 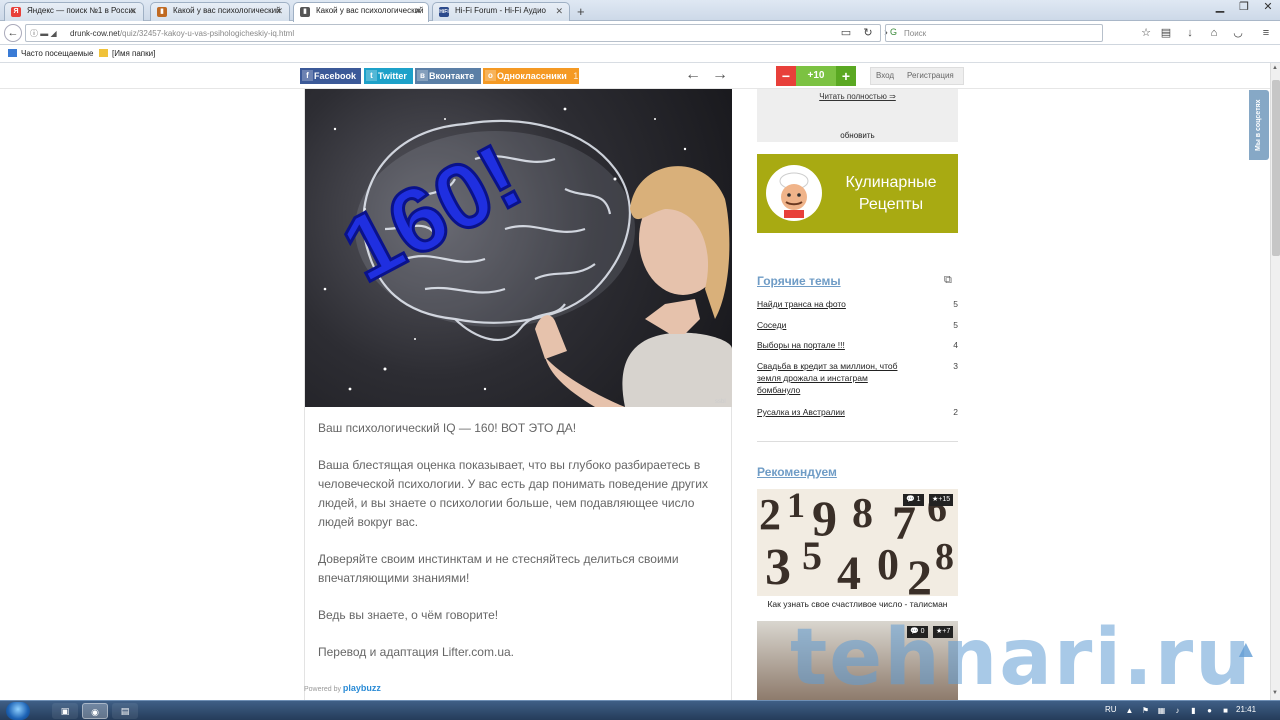 I want to click on reader-icon: ▭, so click(x=846, y=33).